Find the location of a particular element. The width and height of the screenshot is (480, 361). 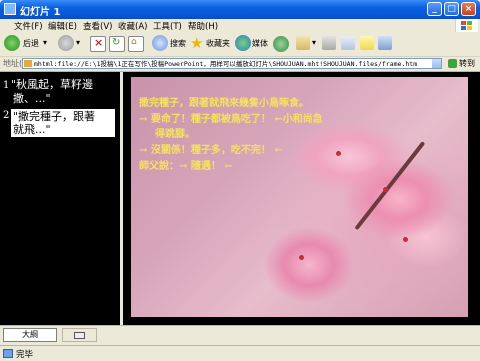

home-icon: ⌂ is located at coordinates (136, 44).